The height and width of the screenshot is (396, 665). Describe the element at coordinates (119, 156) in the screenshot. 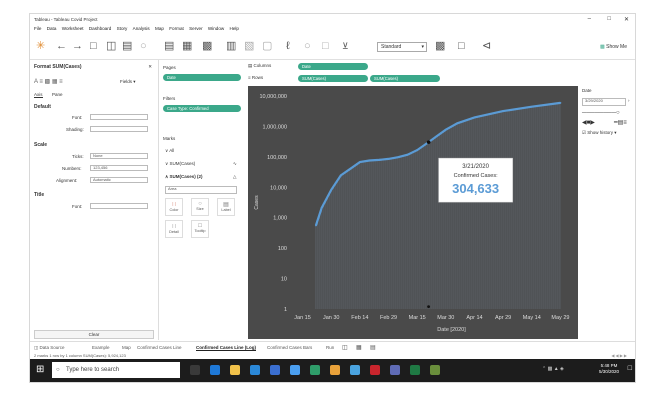

I see `ticks-select: None` at that location.